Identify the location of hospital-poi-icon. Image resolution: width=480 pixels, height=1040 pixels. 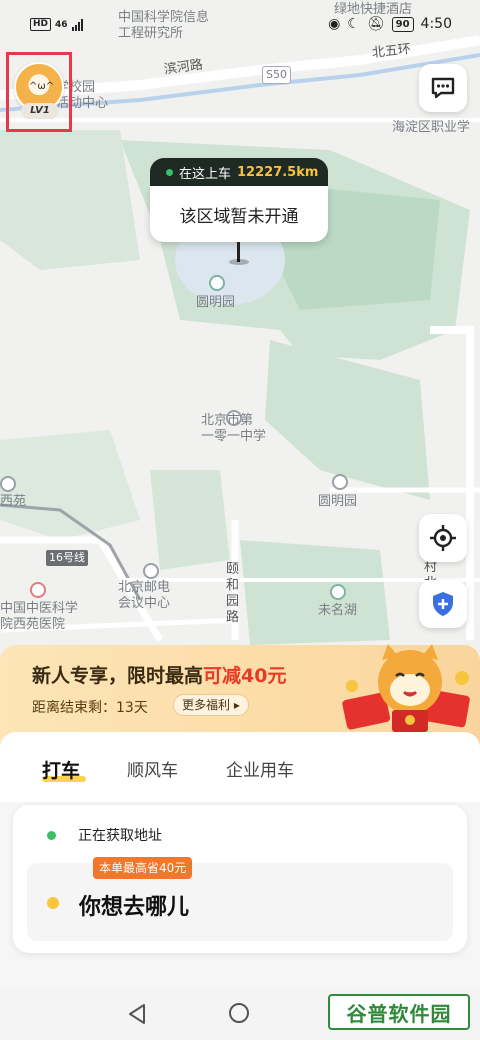
(38, 590).